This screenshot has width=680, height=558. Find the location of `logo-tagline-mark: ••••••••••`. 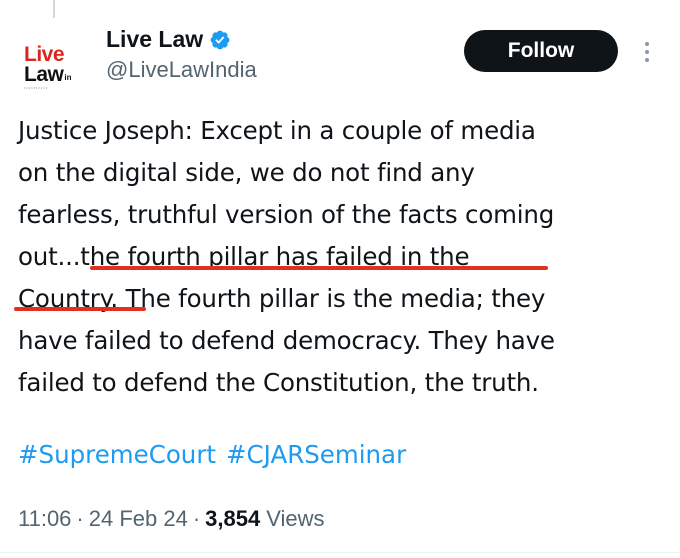

logo-tagline-mark: •••••••••• is located at coordinates (36, 87).